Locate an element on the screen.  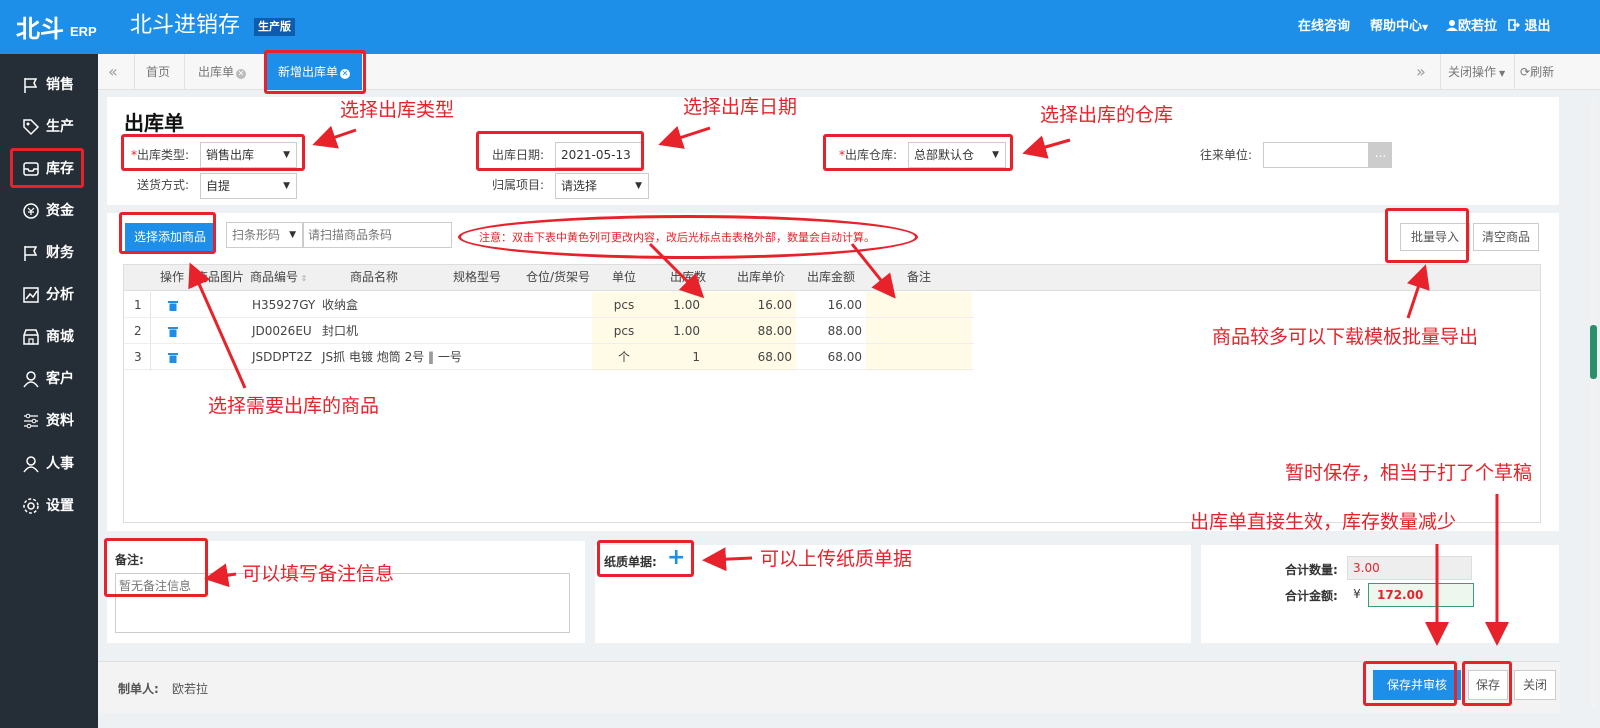
arrow-remark is located at coordinates (873, 271).